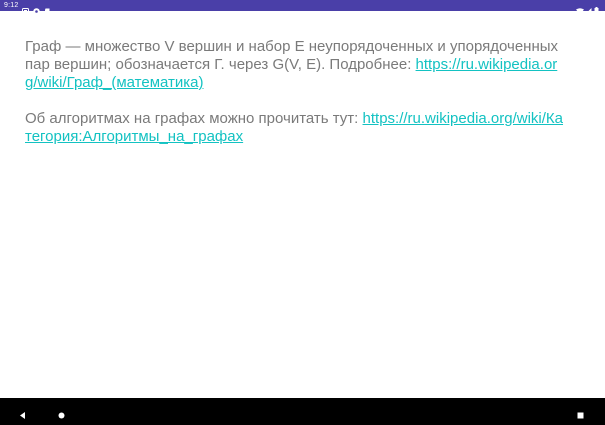  What do you see at coordinates (302, 7) in the screenshot?
I see `status-bar: 9:12` at bounding box center [302, 7].